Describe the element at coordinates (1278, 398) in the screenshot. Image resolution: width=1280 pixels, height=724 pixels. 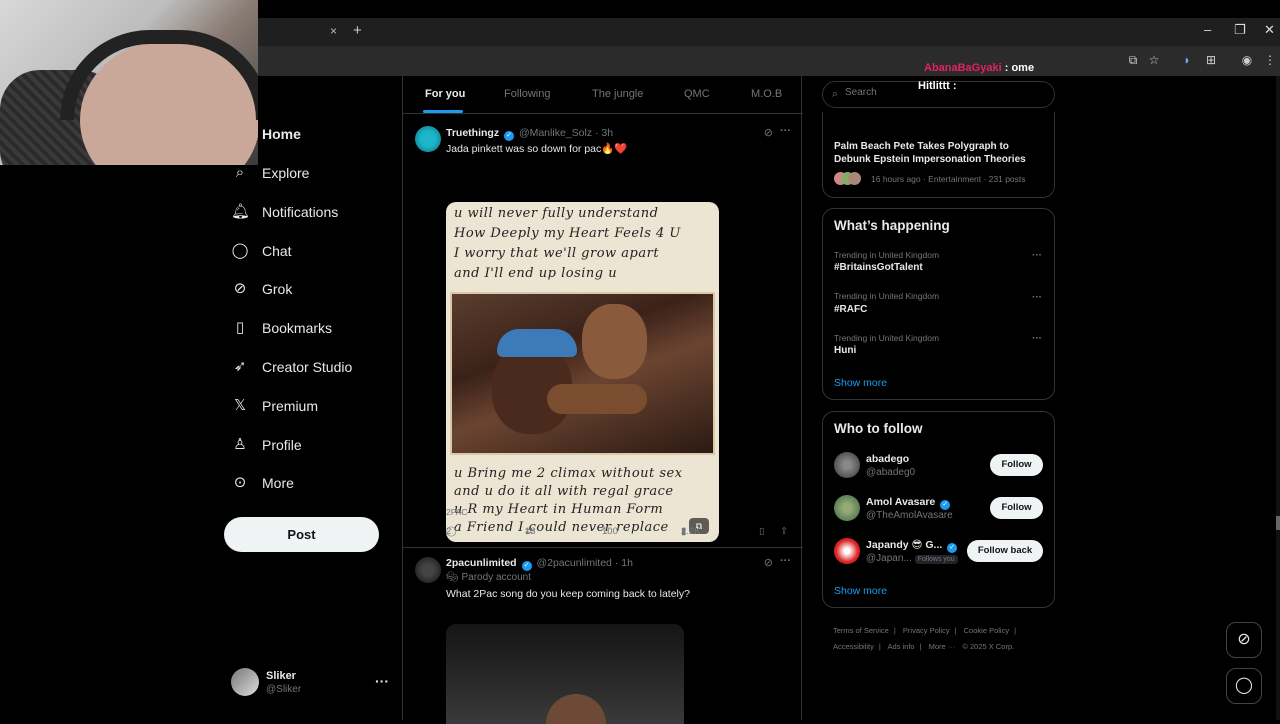
I see `scrollbar` at that location.